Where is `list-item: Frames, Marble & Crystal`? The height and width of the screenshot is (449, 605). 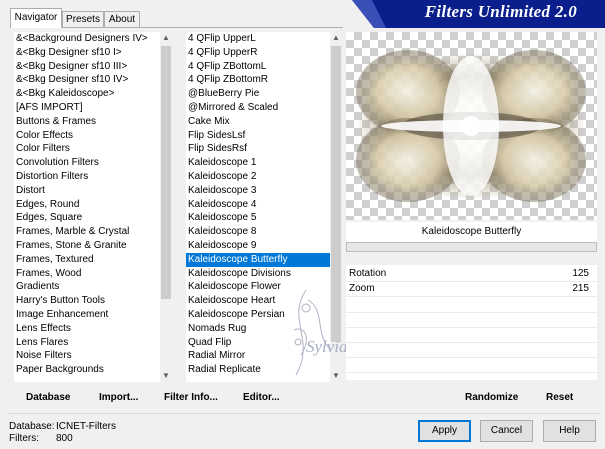 list-item: Frames, Marble & Crystal is located at coordinates (87, 232).